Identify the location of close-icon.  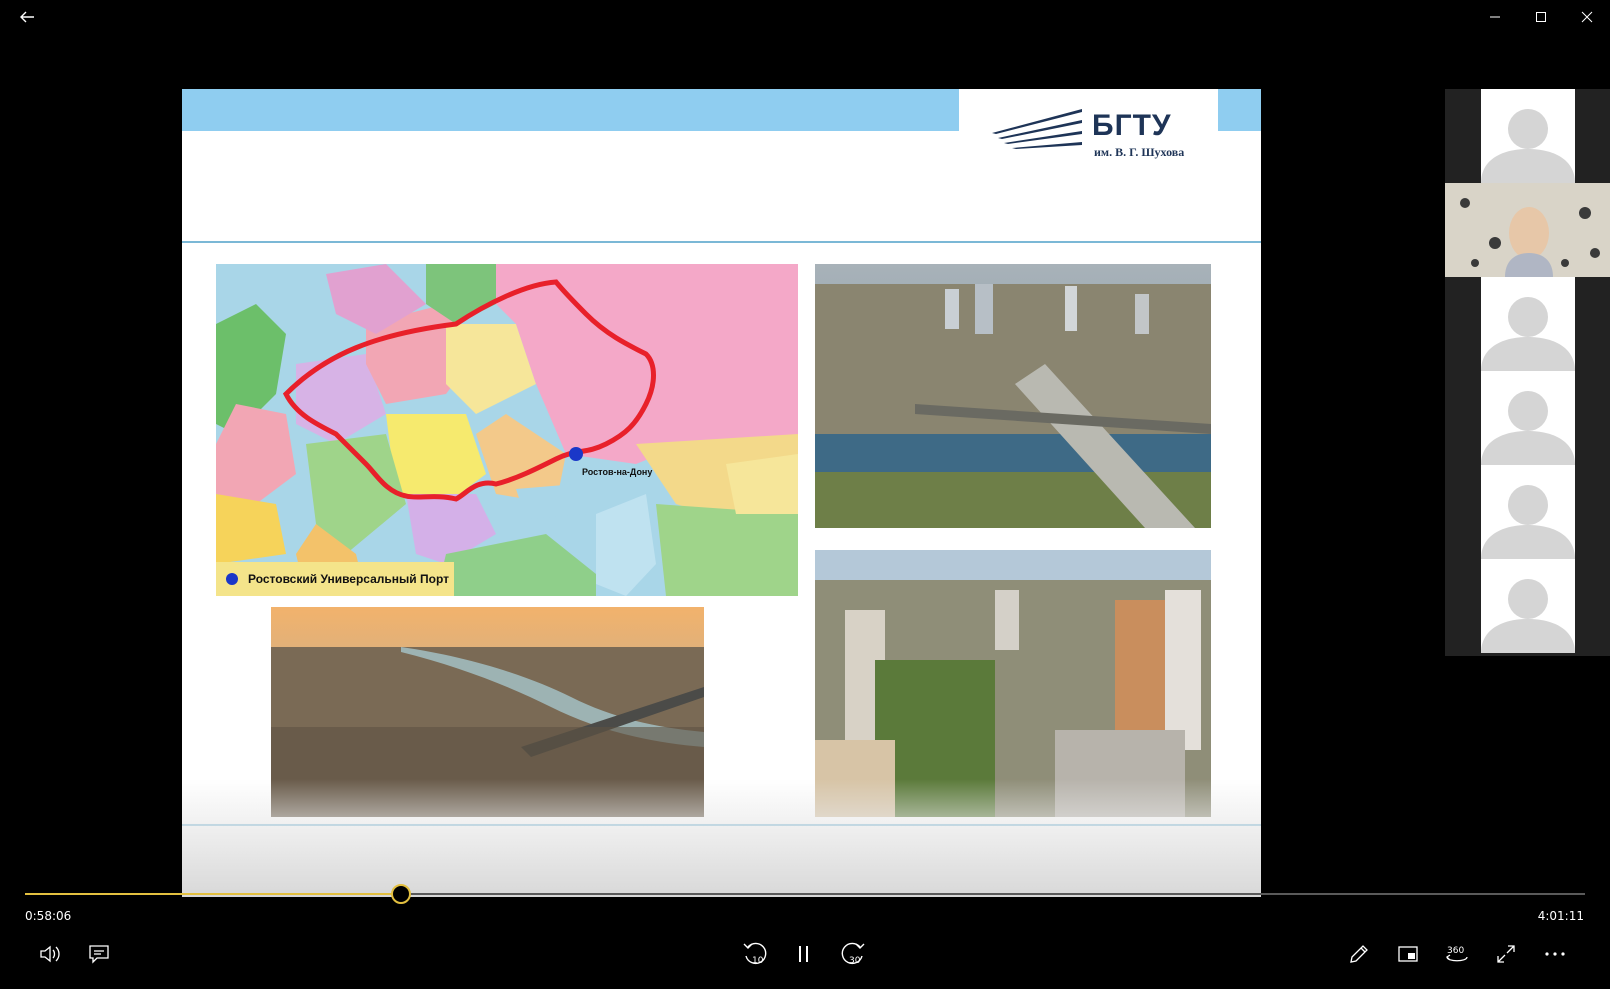
(1587, 17).